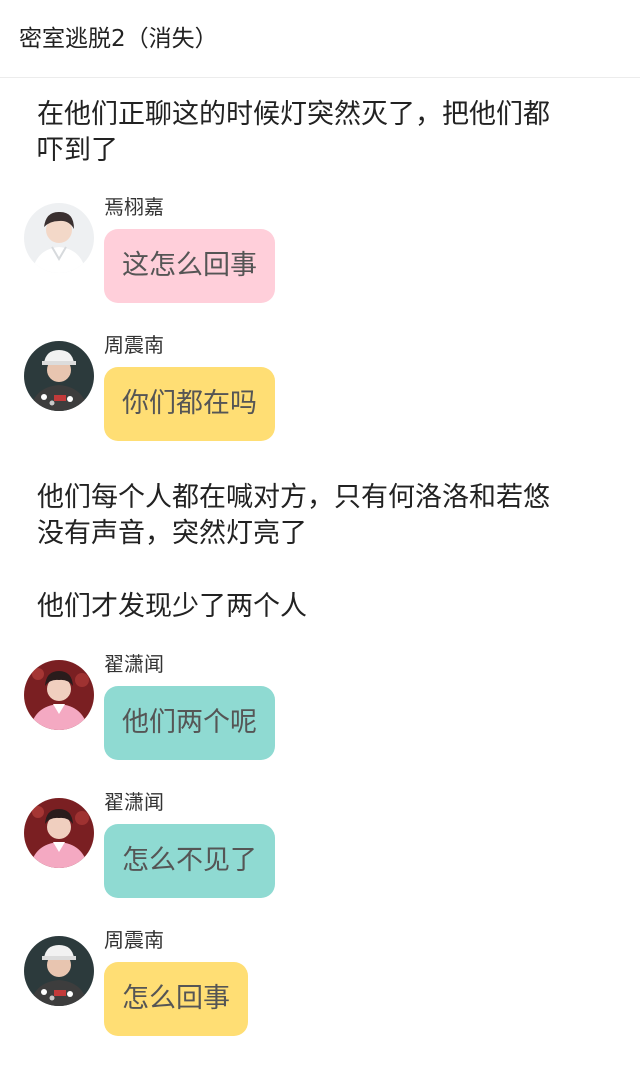 This screenshot has width=640, height=1067. I want to click on message-bubble: 怎么回事, so click(176, 999).